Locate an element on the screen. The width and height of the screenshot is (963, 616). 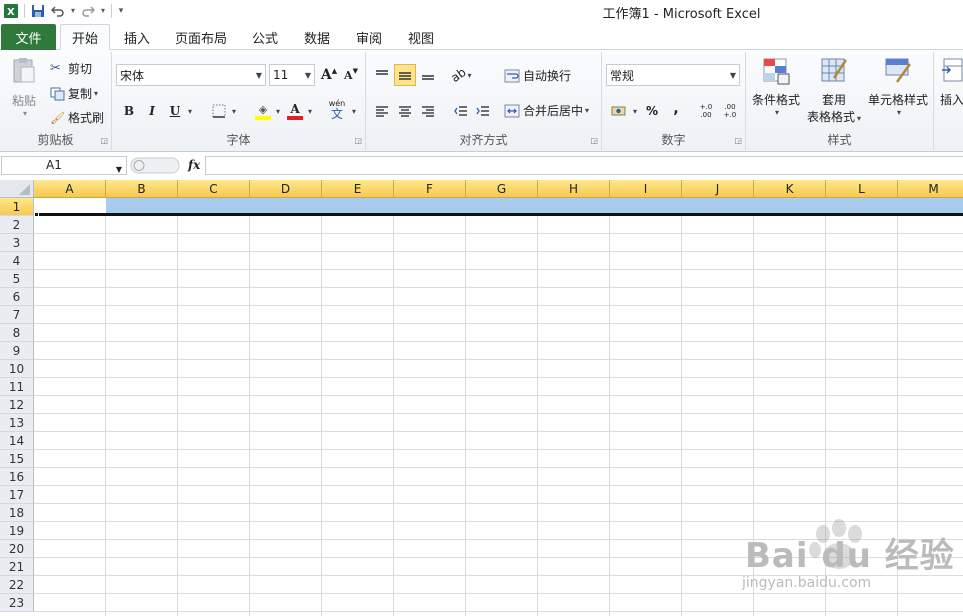
row-header-21: 21 is located at coordinates (17, 567).